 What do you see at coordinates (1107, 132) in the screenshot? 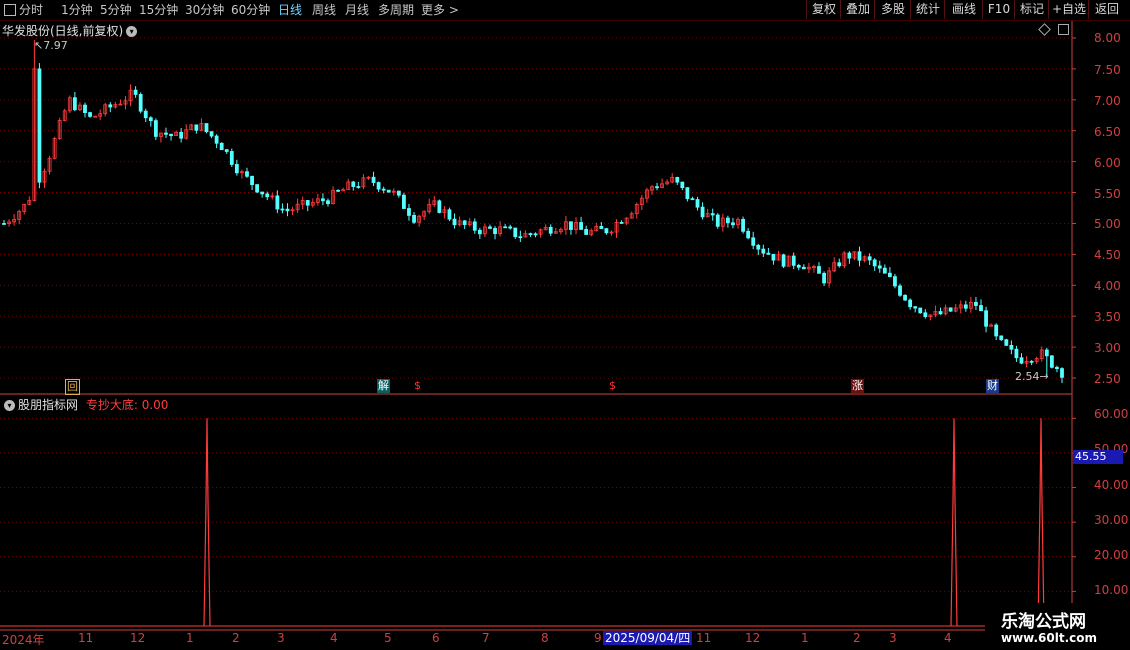
I see `y-tick: 6.50` at bounding box center [1107, 132].